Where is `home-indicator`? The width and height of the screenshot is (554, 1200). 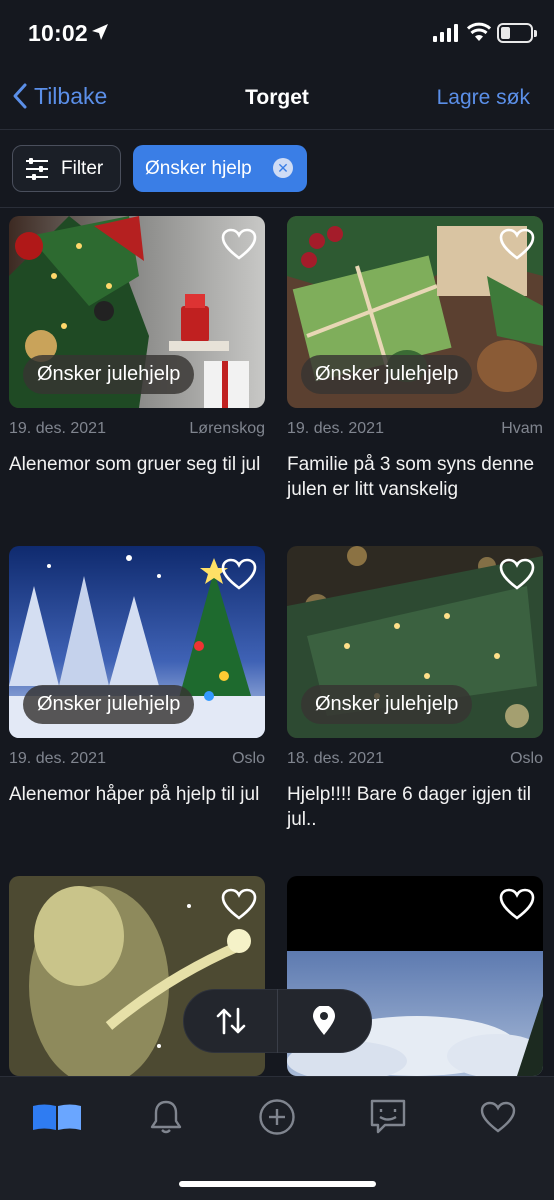 home-indicator is located at coordinates (277, 1184).